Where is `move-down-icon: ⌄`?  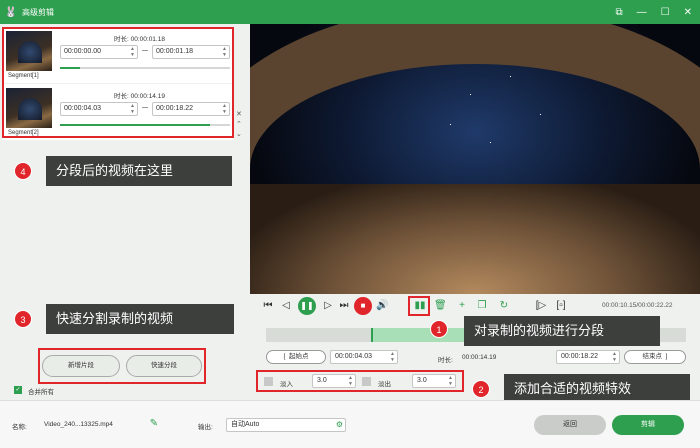
move-down-icon: ⌄ is located at coordinates (239, 135).